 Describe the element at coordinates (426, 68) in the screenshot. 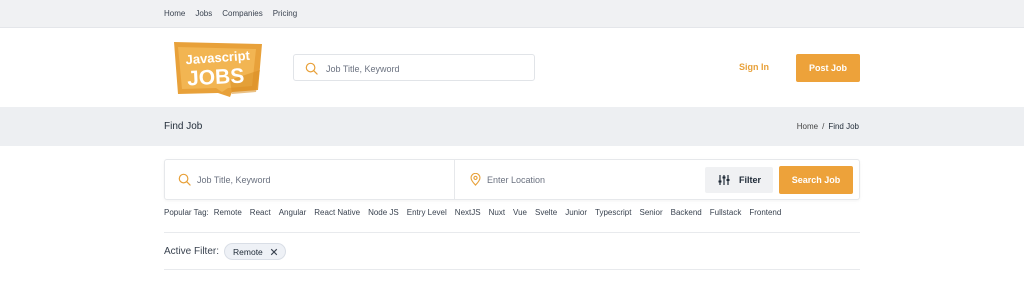

I see `header-search-input` at that location.